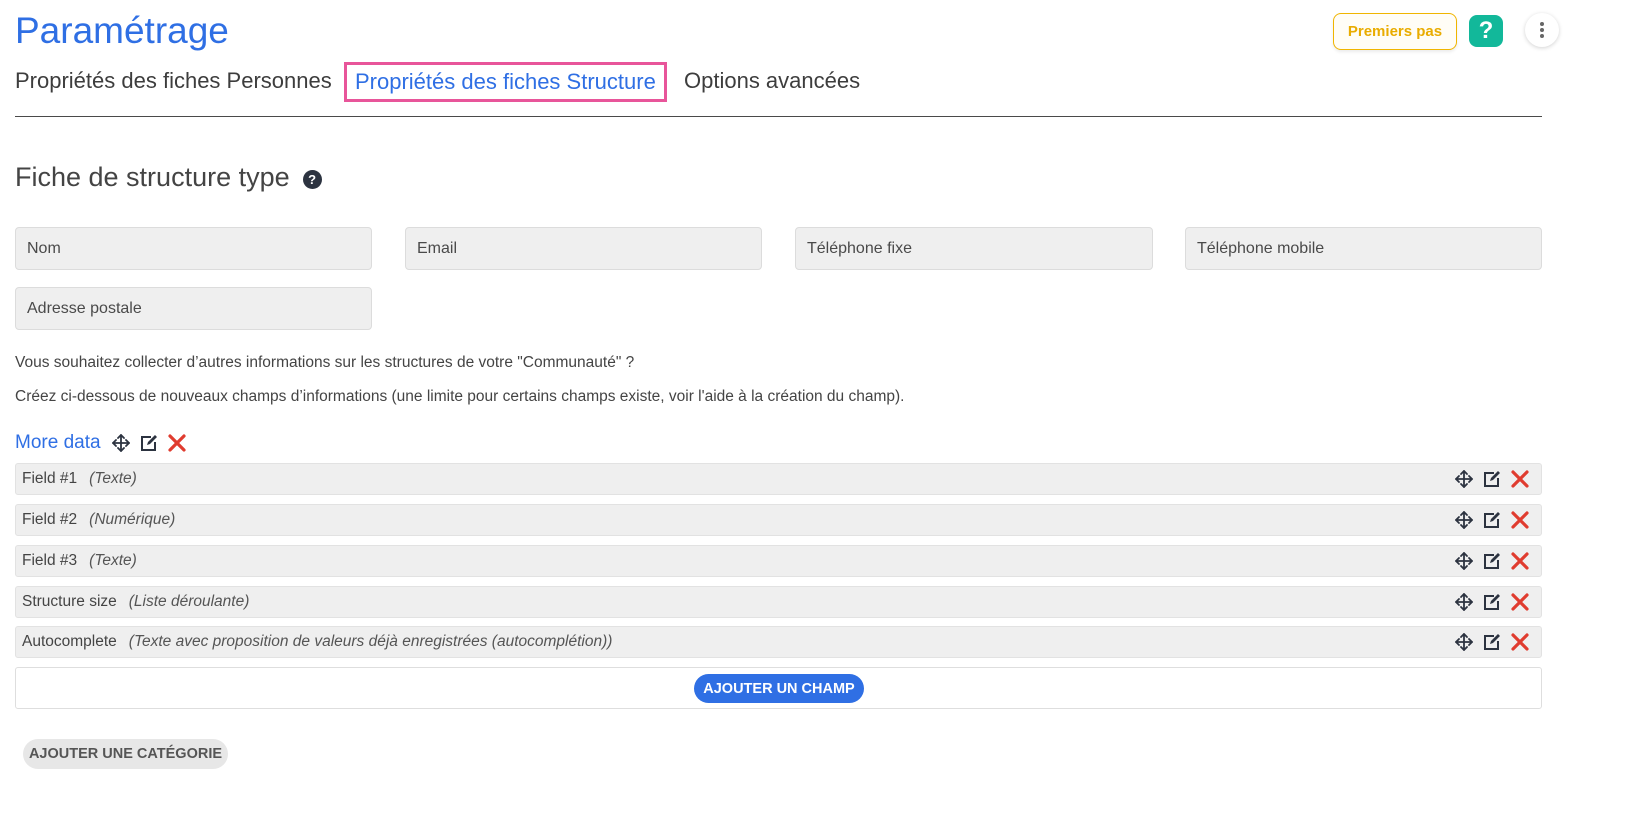 Image resolution: width=1633 pixels, height=813 pixels. I want to click on section-title: Fiche de structure type ?, so click(168, 177).